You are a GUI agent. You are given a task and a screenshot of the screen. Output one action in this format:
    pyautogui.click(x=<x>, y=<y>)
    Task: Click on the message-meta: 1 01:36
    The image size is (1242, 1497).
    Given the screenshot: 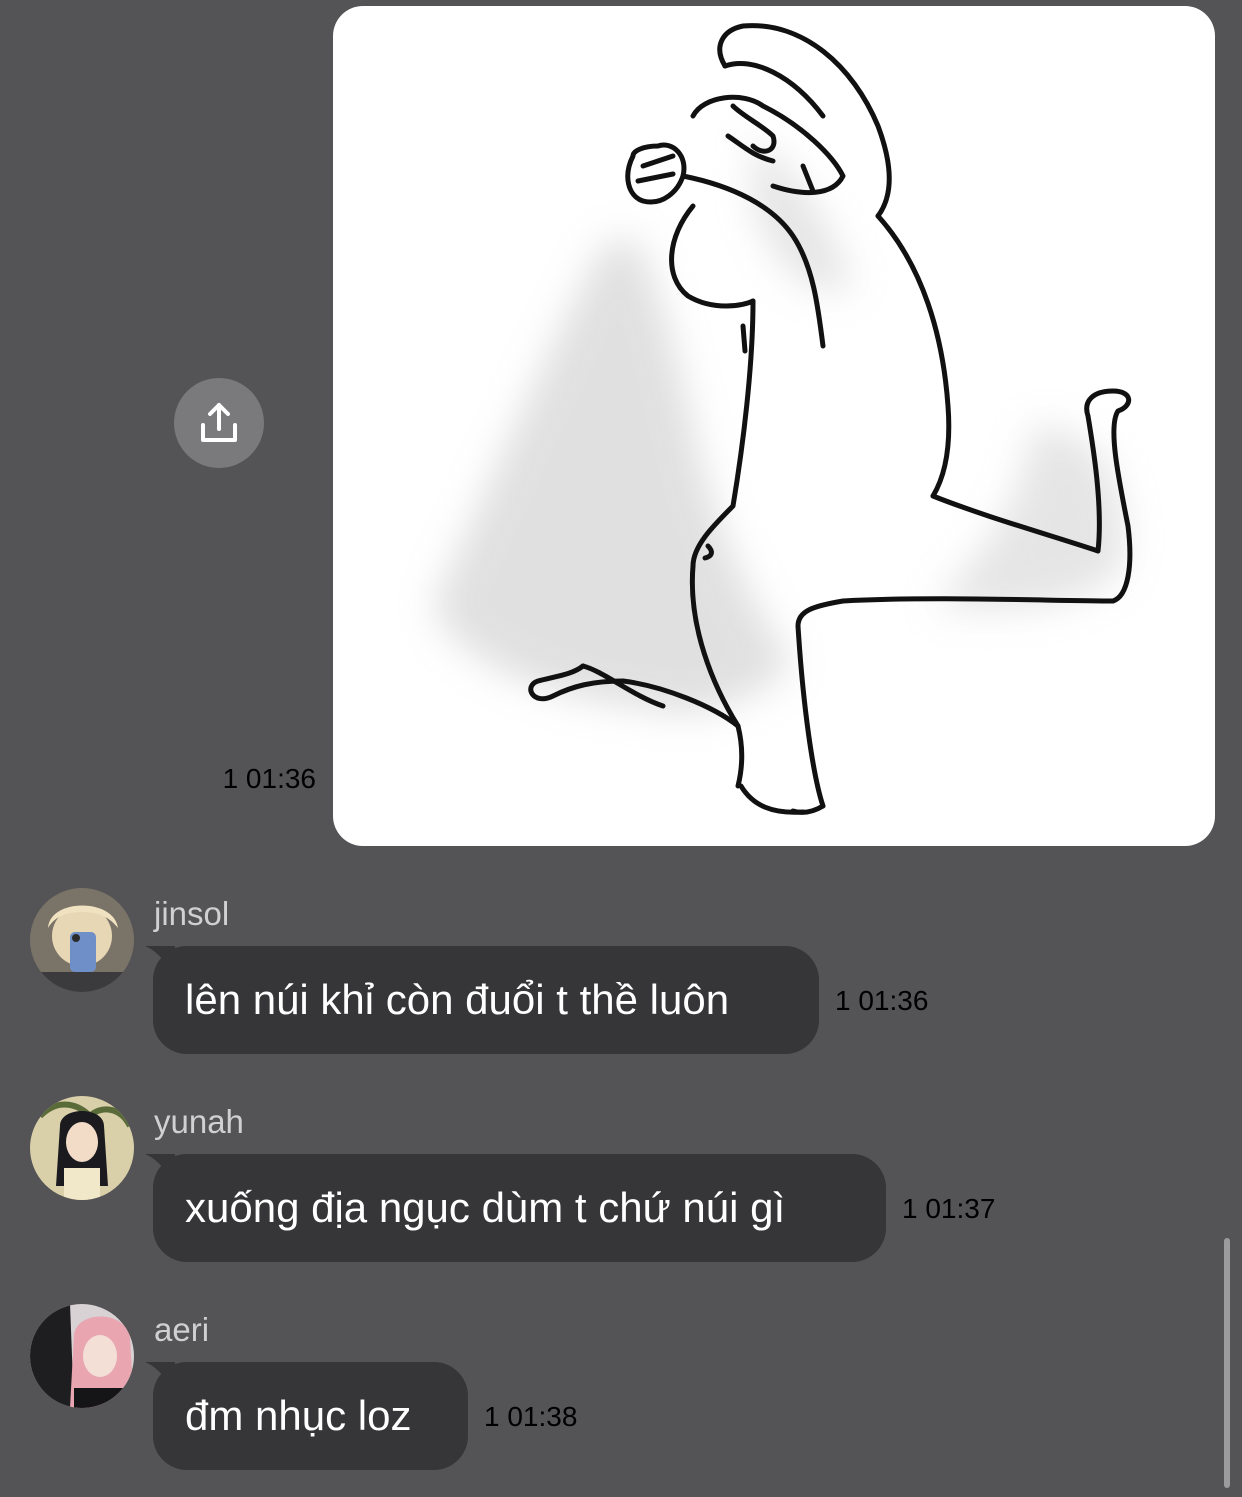 What is the action you would take?
    pyautogui.click(x=881, y=1001)
    